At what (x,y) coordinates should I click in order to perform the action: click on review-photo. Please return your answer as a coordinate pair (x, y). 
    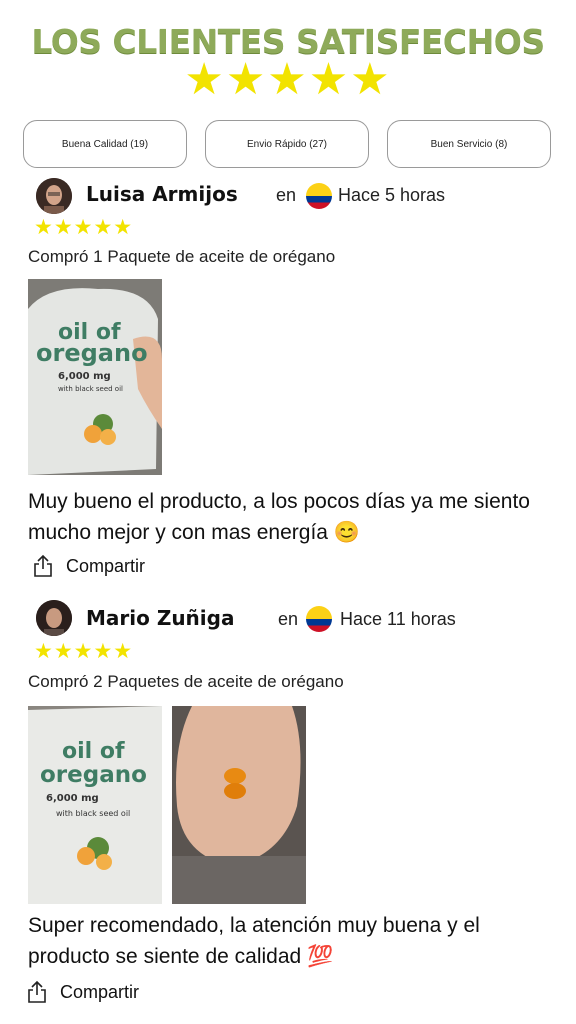
    Looking at the image, I should click on (239, 805).